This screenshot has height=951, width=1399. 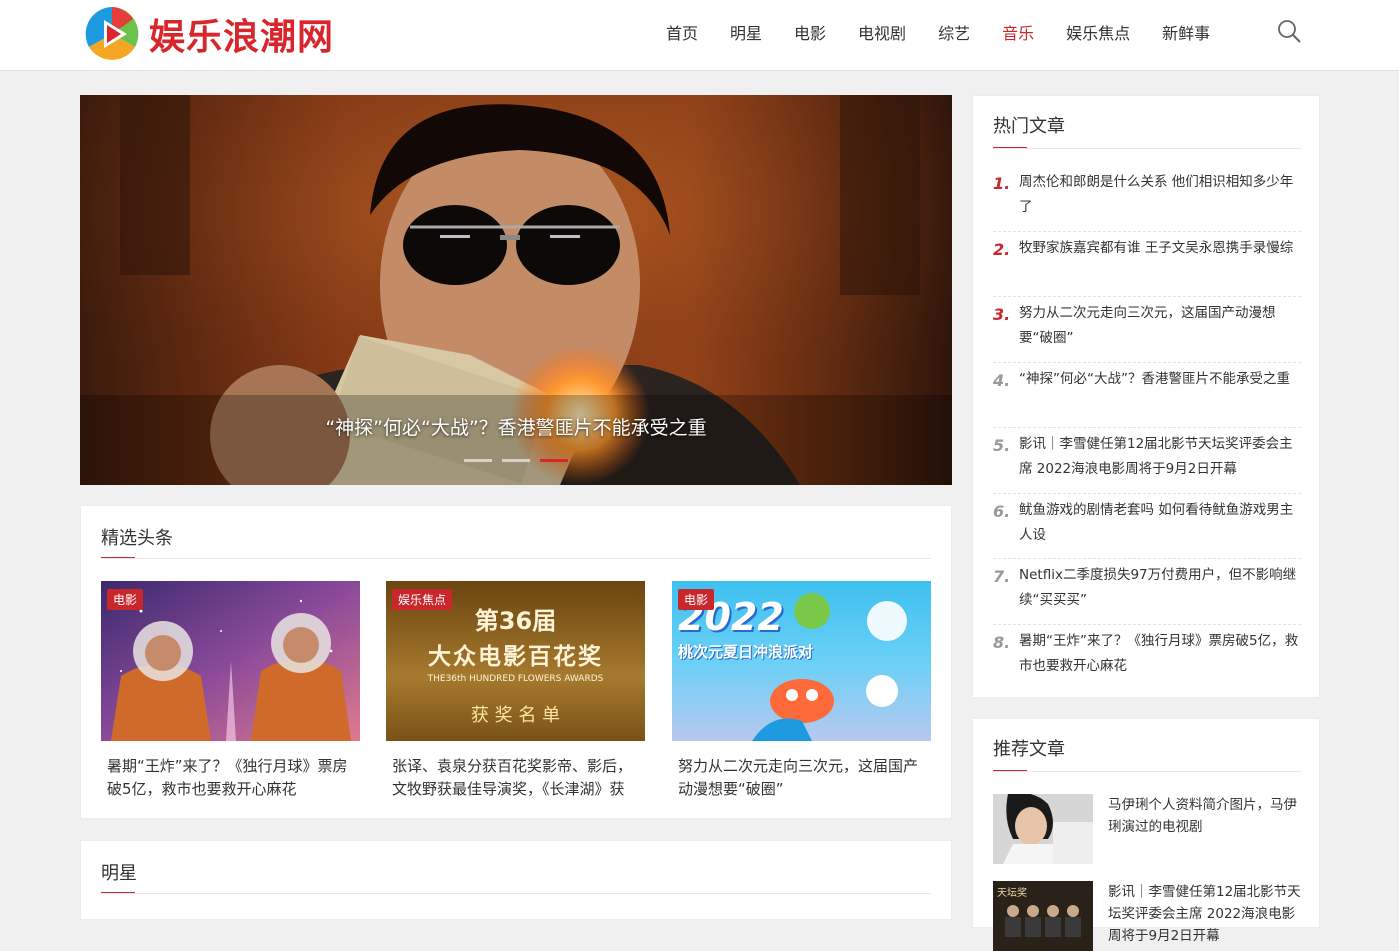 What do you see at coordinates (1160, 523) in the screenshot?
I see `hot-article-title: 鱿鱼游戏的剧情老套吗 如何看待鱿鱼游戏男主人设` at bounding box center [1160, 523].